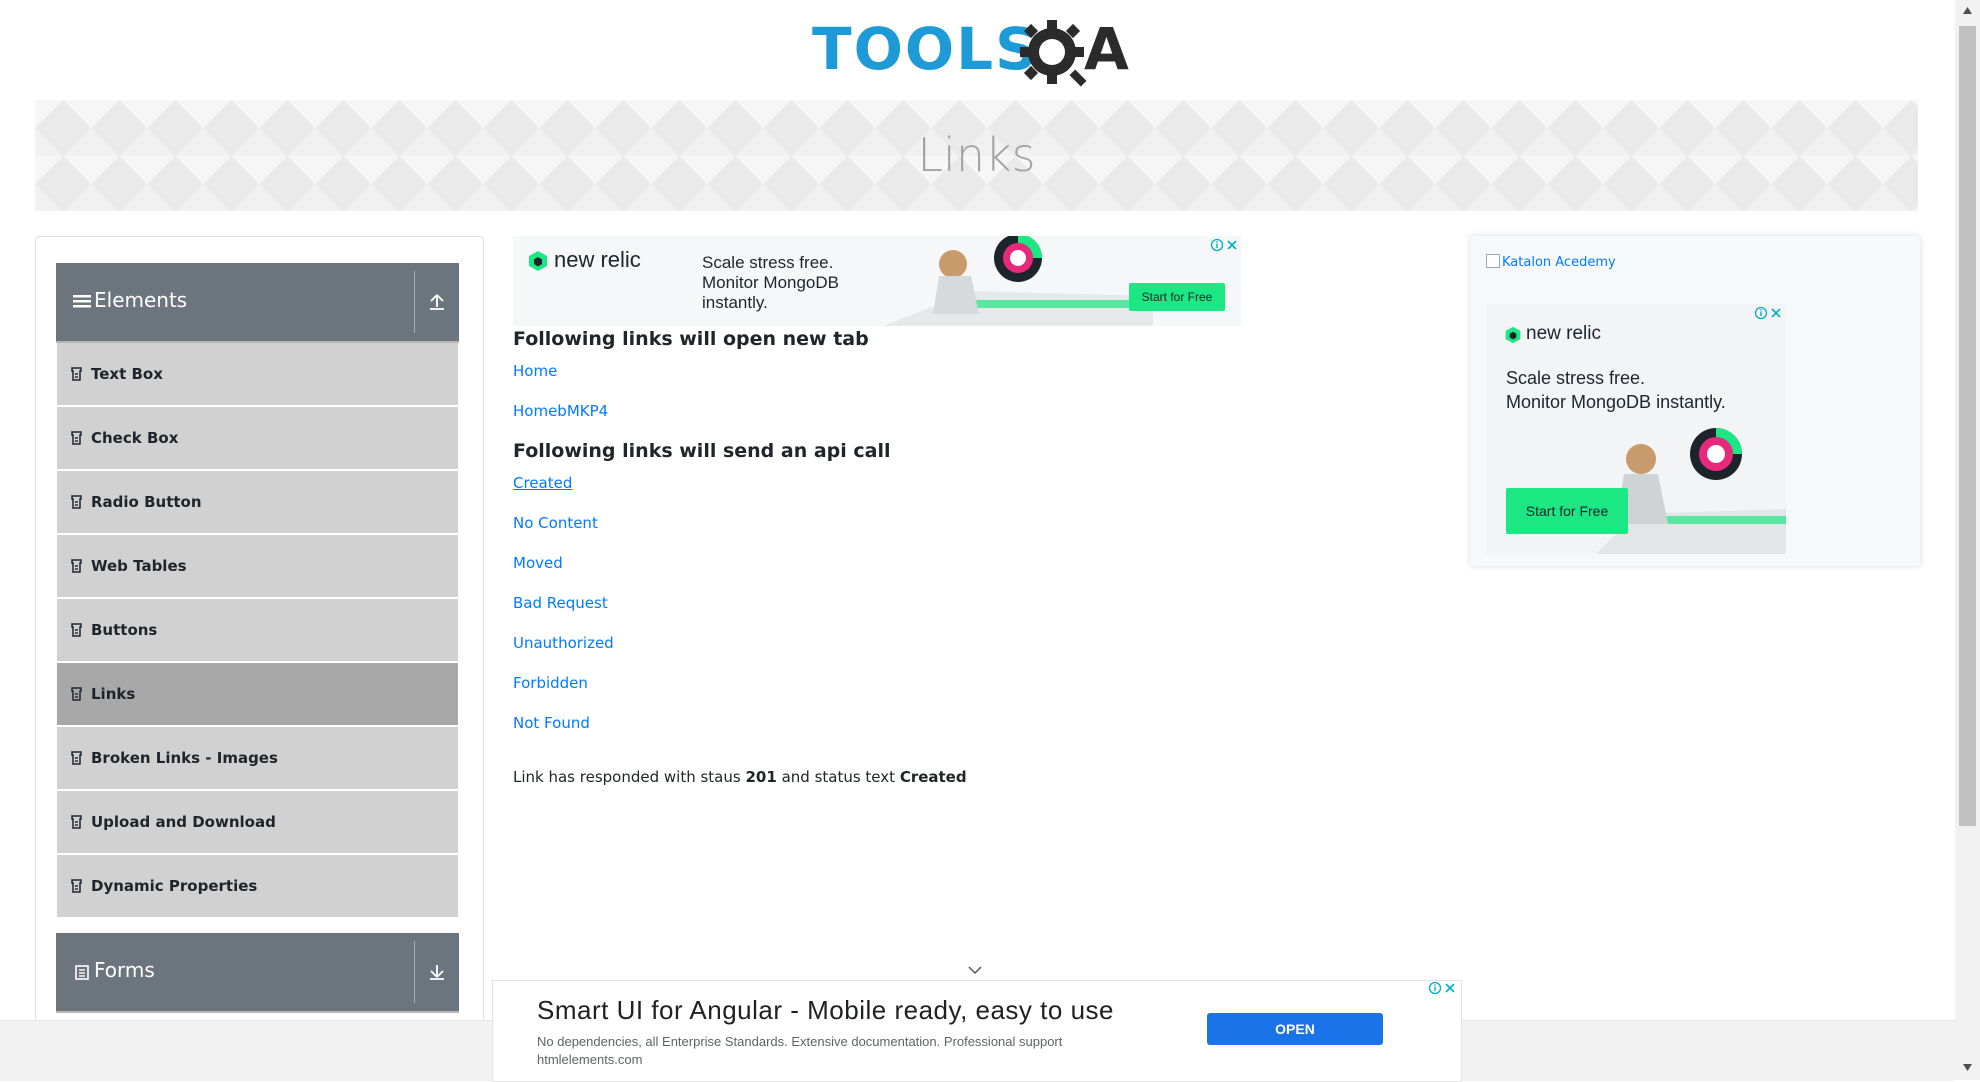 The height and width of the screenshot is (1082, 1980). What do you see at coordinates (1295, 1029) in the screenshot?
I see `bottom-ad-open-button: OPEN` at bounding box center [1295, 1029].